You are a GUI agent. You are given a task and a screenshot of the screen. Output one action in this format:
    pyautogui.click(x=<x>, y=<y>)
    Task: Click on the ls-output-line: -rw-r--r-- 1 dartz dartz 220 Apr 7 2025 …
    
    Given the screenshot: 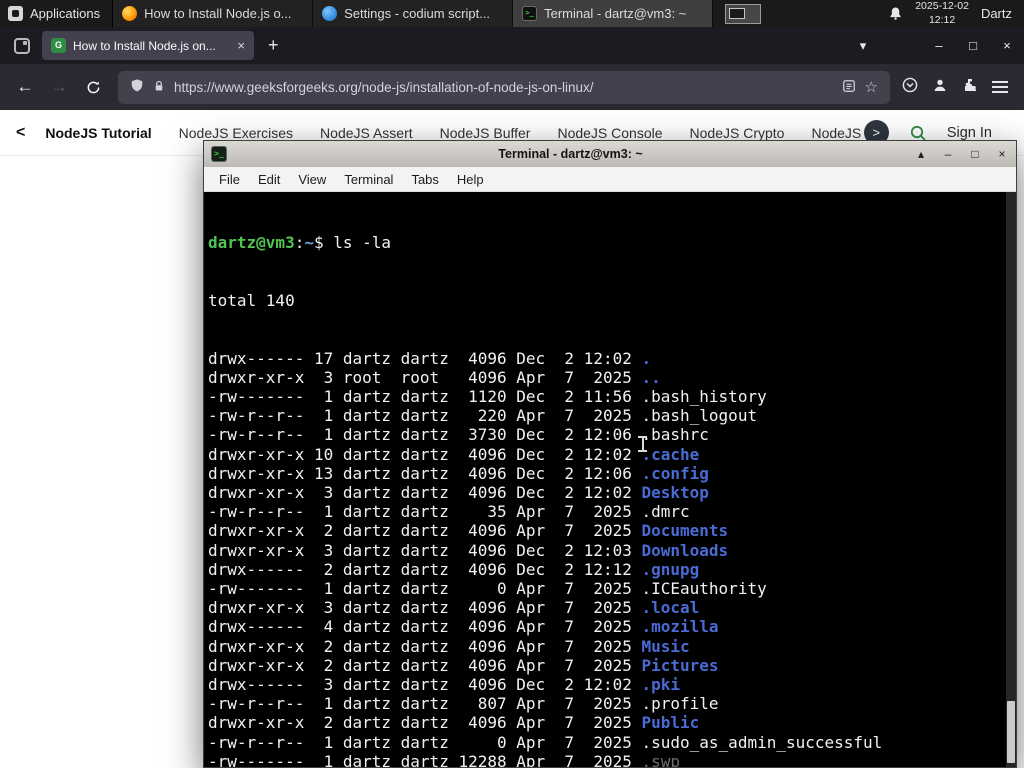 What is the action you would take?
    pyautogui.click(x=606, y=415)
    